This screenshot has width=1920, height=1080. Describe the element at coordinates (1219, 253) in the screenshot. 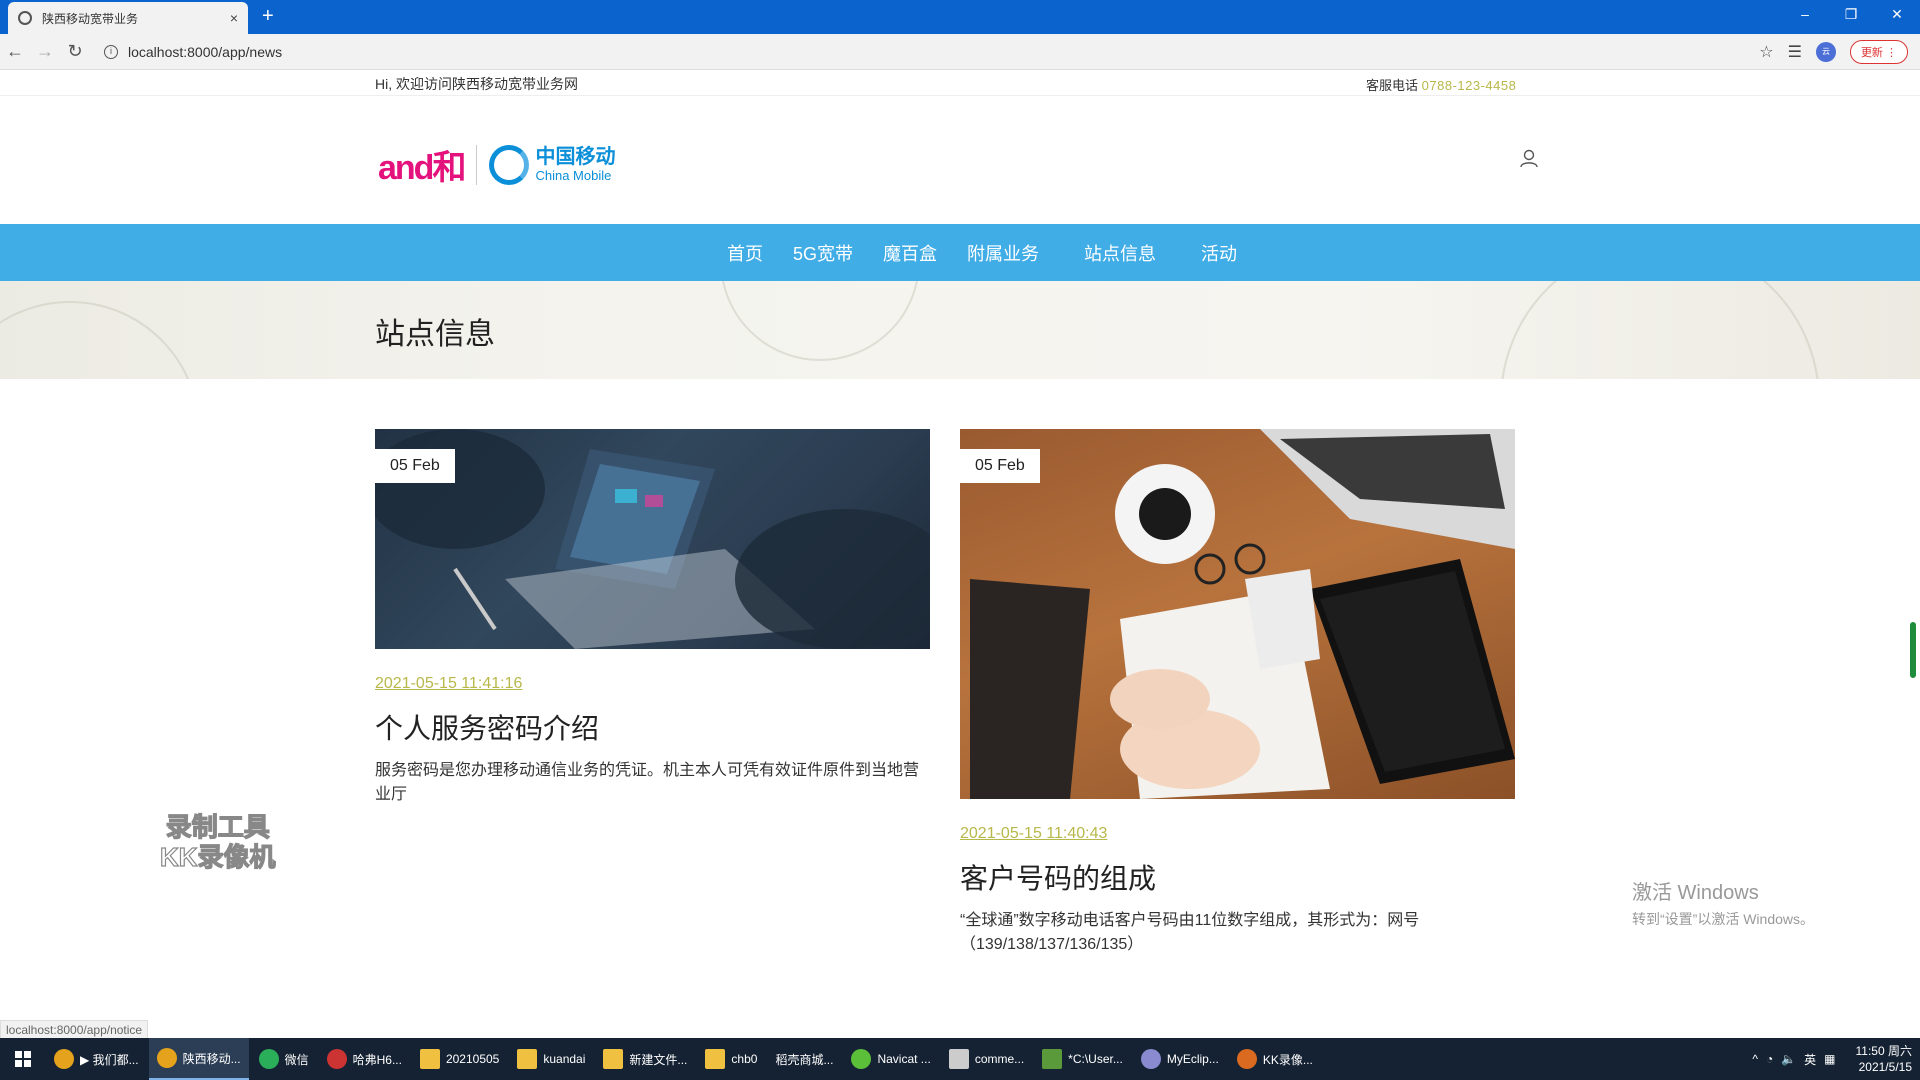

I see `nav-activities: 活动` at that location.